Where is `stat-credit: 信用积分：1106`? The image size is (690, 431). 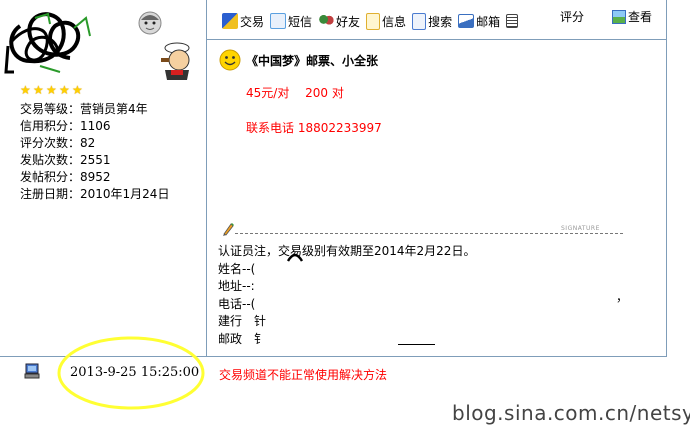
stat-credit: 信用积分：1106 is located at coordinates (65, 126).